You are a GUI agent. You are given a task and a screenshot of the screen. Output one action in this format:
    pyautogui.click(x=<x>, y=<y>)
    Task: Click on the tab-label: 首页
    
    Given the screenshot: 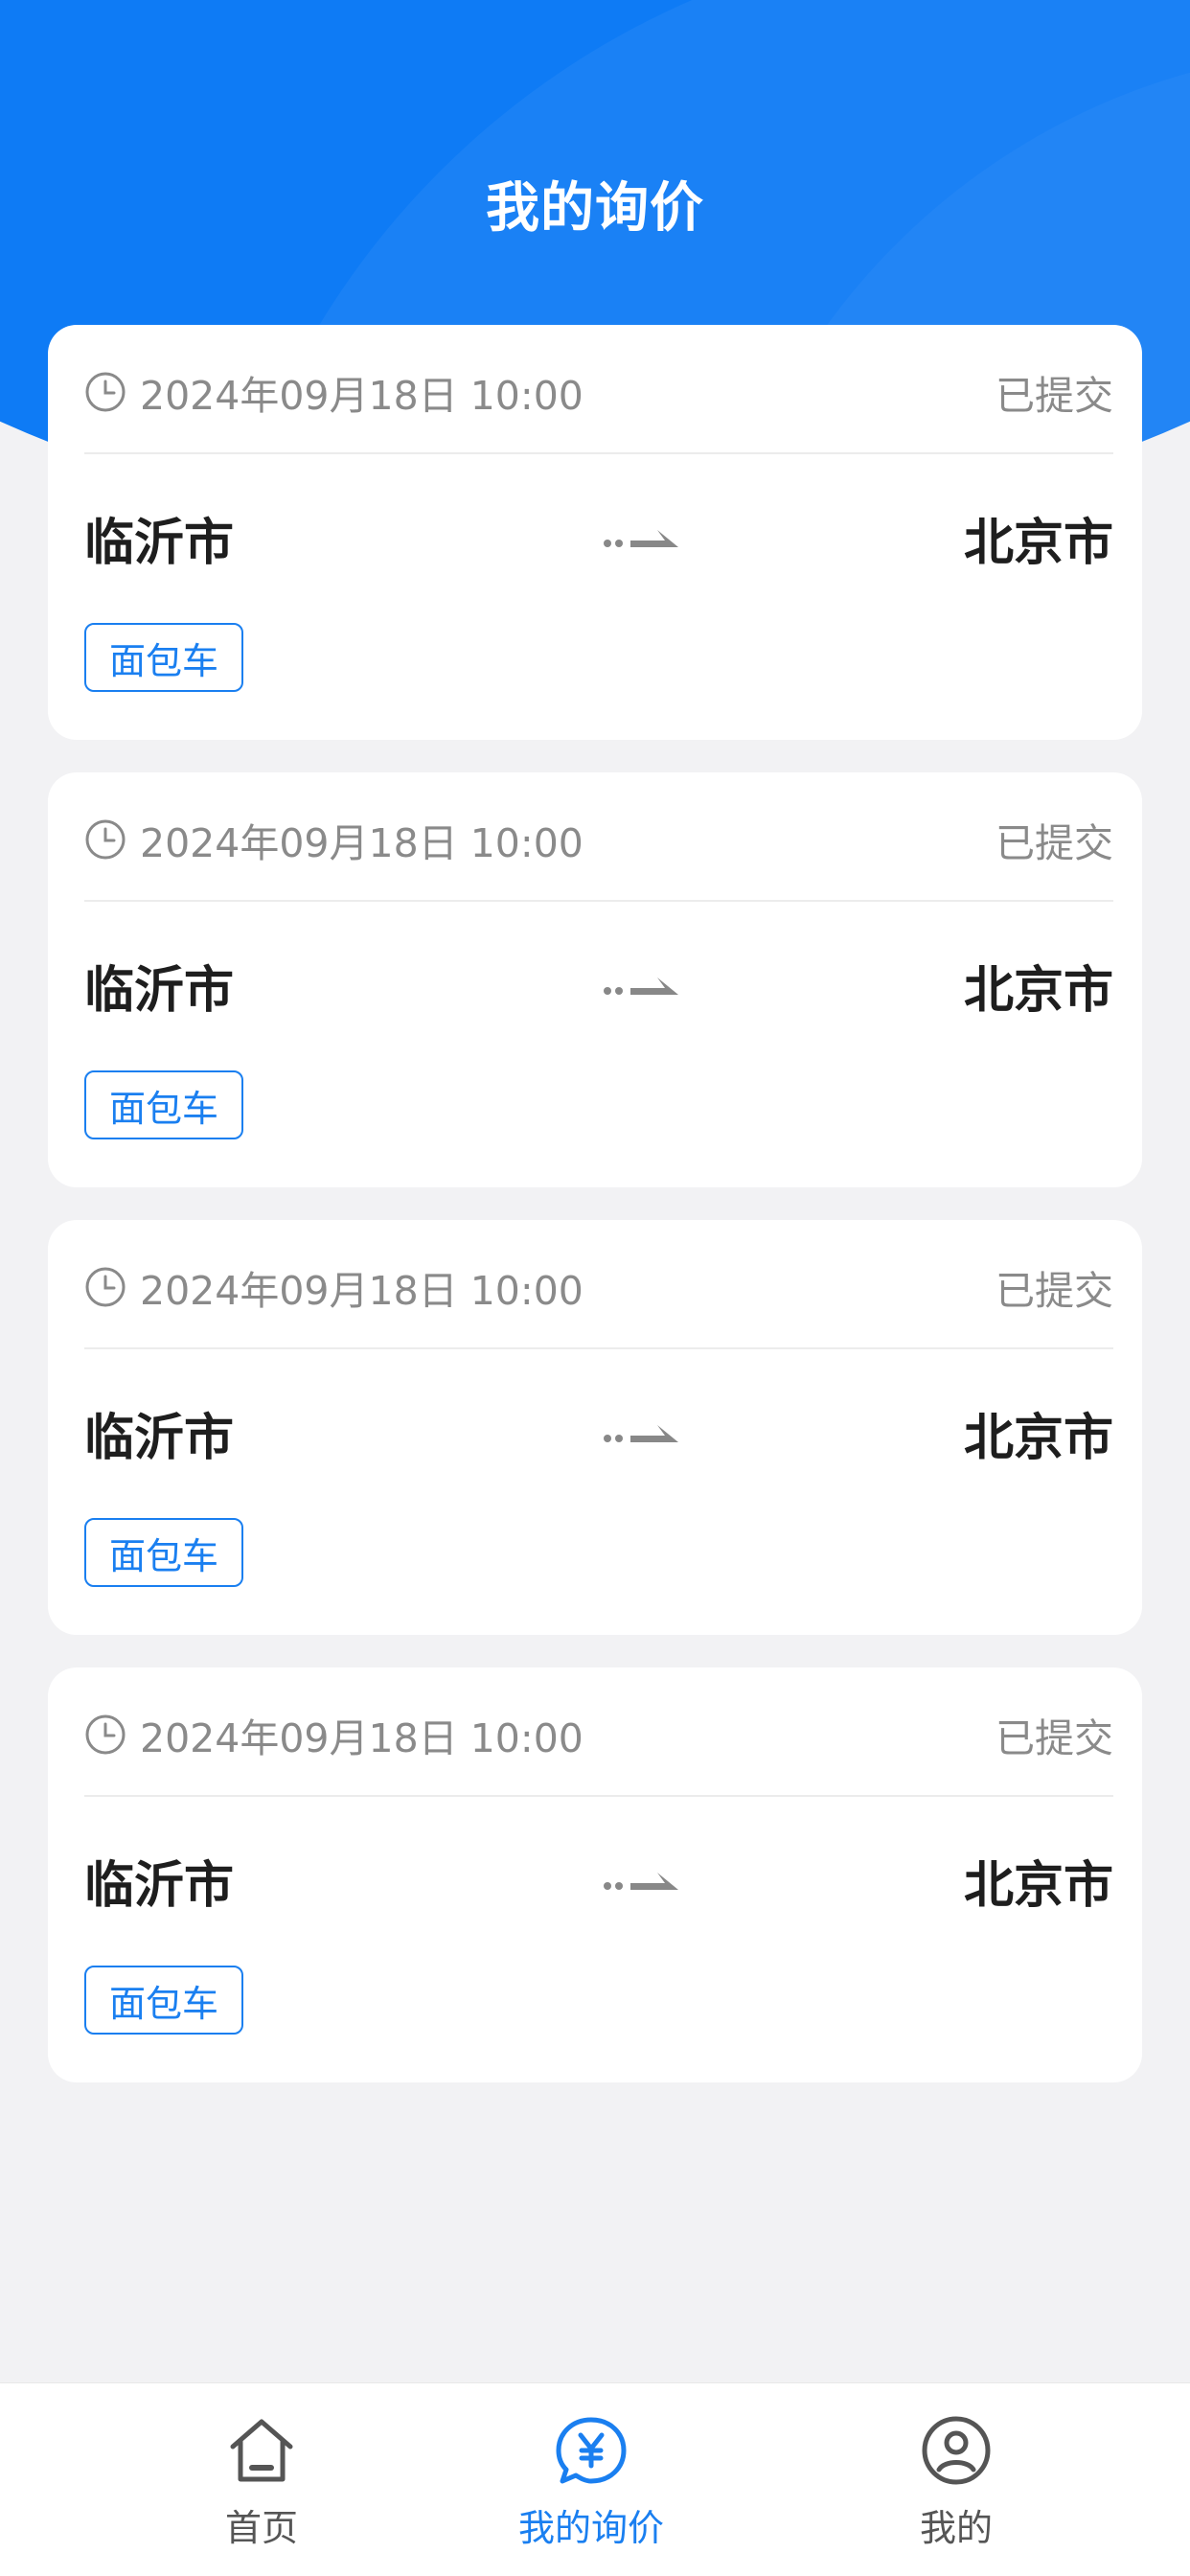 What is the action you would take?
    pyautogui.click(x=261, y=2528)
    